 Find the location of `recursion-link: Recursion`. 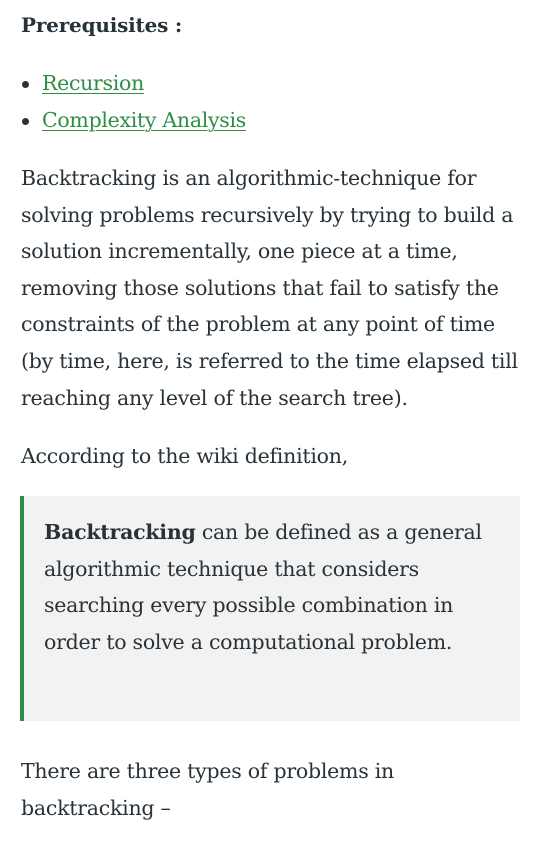

recursion-link: Recursion is located at coordinates (93, 83).